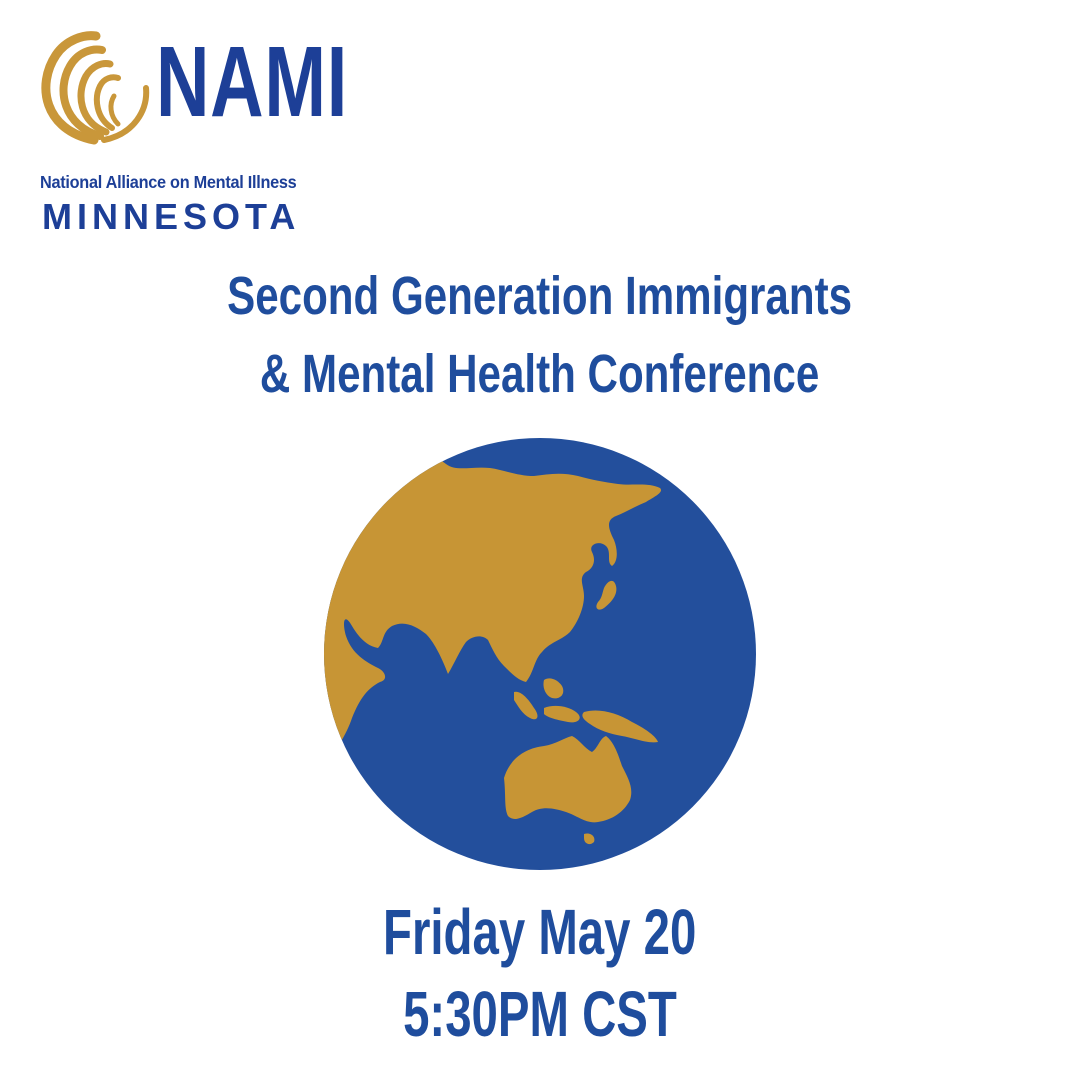 The height and width of the screenshot is (1080, 1080). I want to click on event-time-text: 5:30PM CST, so click(540, 1014).